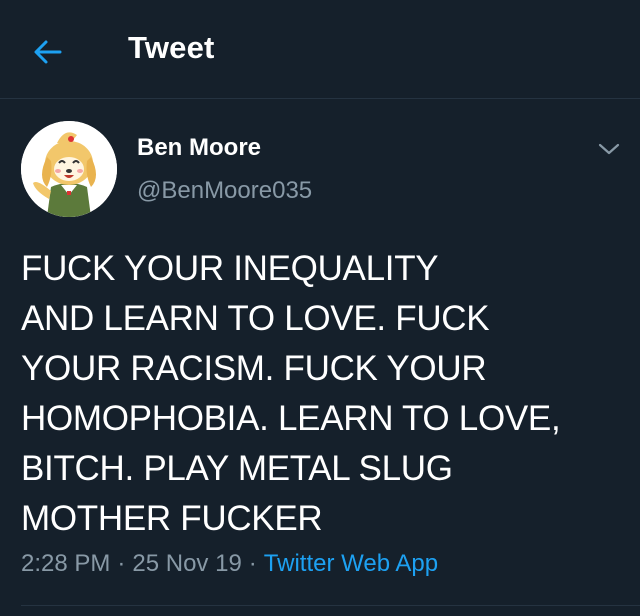 The height and width of the screenshot is (616, 640). I want to click on tweet-meta: 2:28 PM · 25 Nov 19 · Twitter Web App, so click(229, 564).